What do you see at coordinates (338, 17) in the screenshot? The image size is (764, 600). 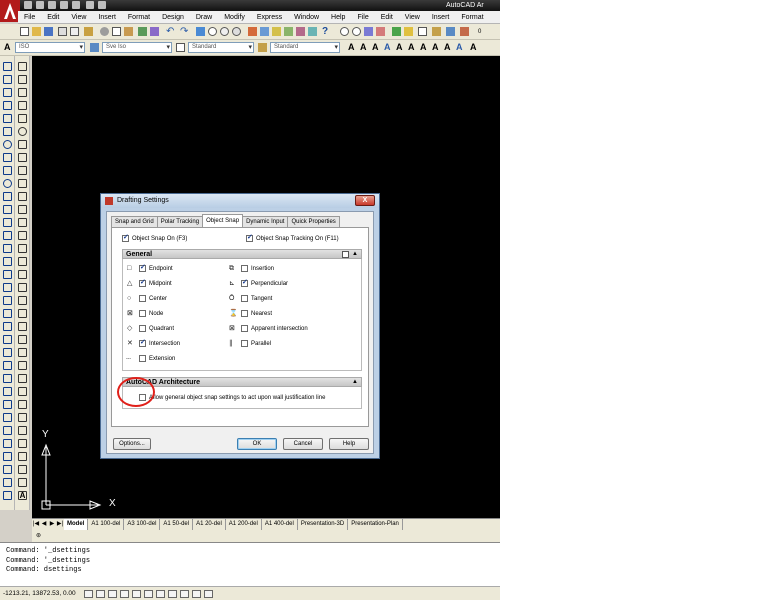 I see `menu-help: Help` at bounding box center [338, 17].